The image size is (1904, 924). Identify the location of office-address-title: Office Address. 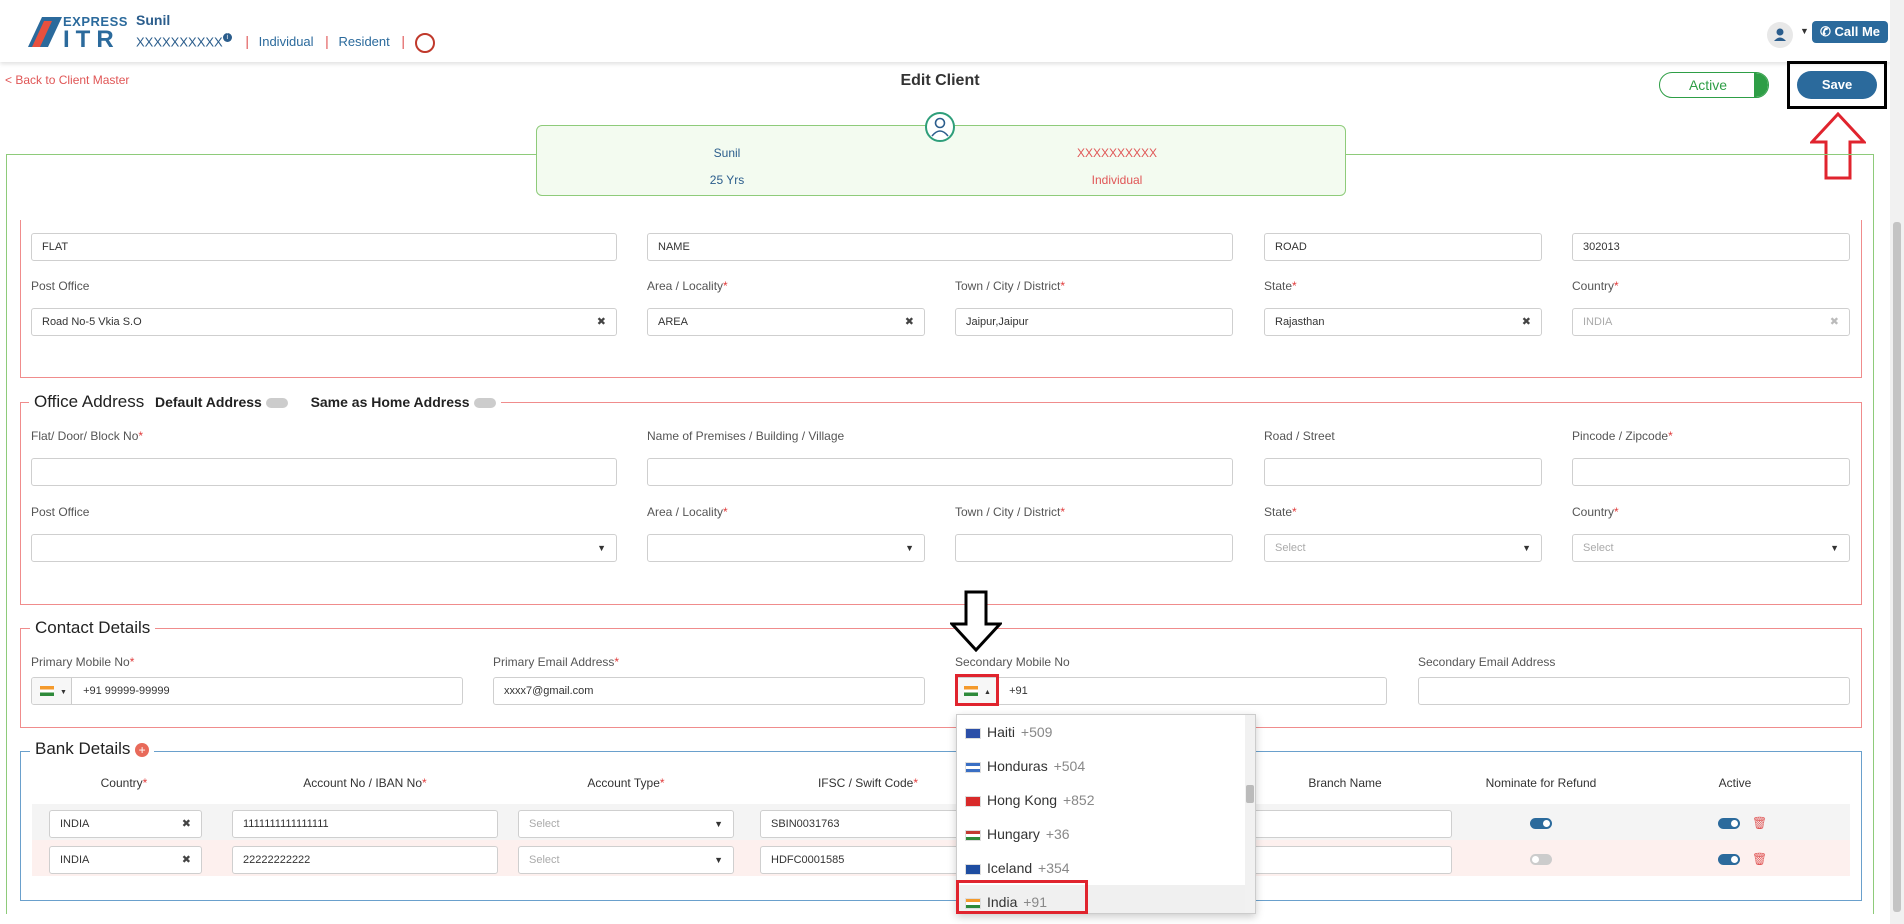
(89, 401).